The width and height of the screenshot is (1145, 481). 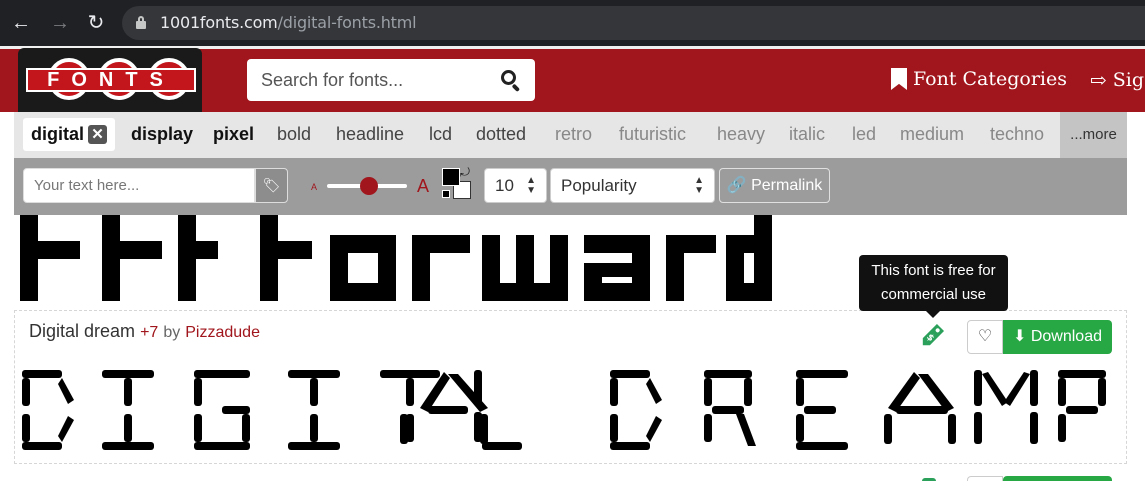 What do you see at coordinates (451, 177) in the screenshot?
I see `foreground-color-swatch` at bounding box center [451, 177].